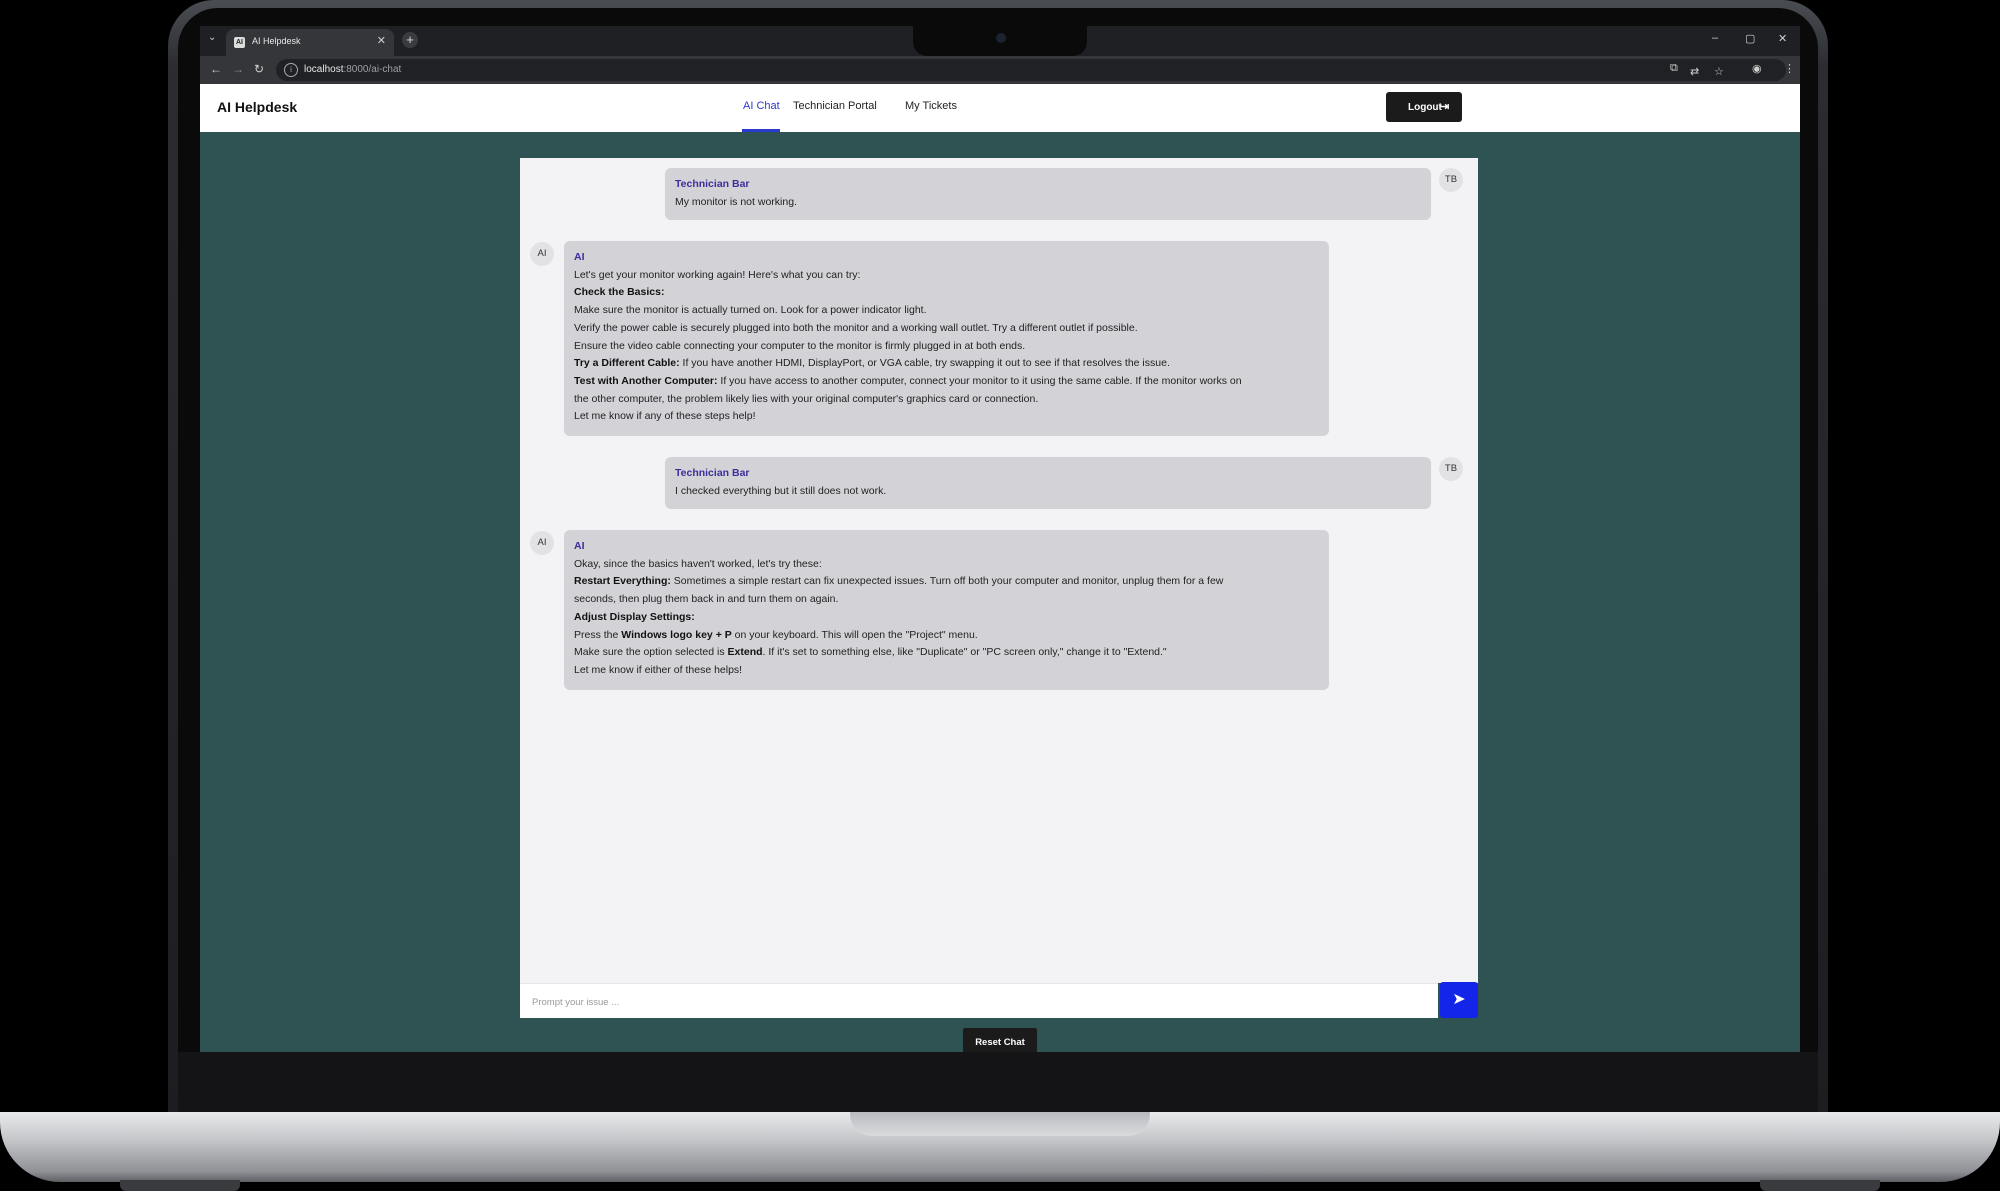  I want to click on message-line: My monitor is not working., so click(736, 201).